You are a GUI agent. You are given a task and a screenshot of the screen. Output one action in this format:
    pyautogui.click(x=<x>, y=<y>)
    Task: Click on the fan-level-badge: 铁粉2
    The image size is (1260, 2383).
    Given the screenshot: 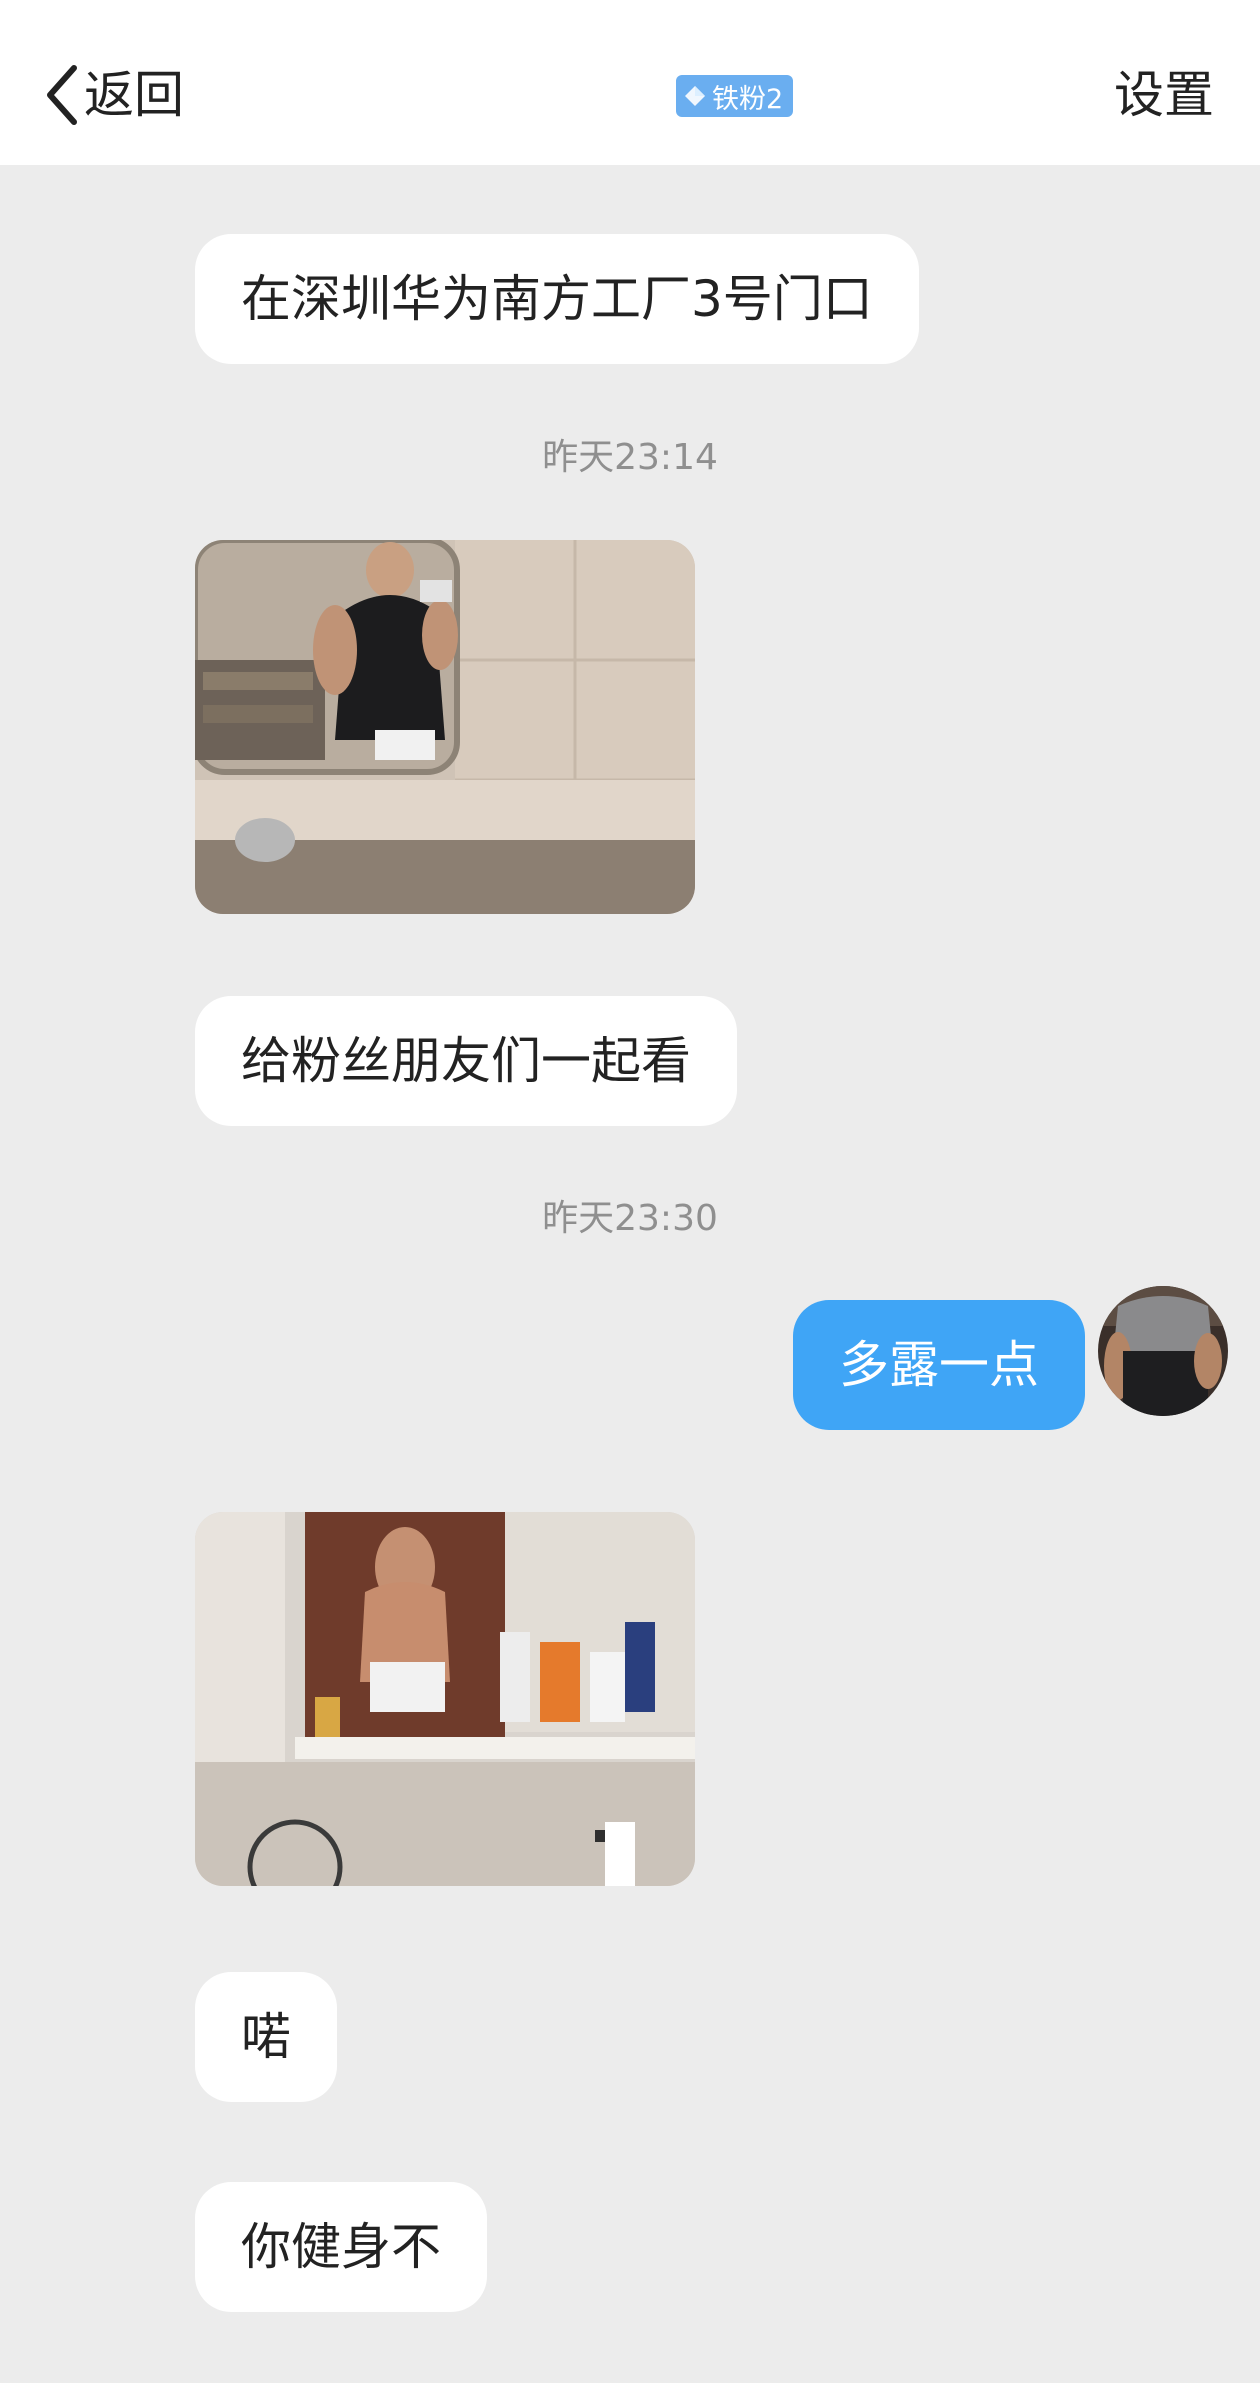 What is the action you would take?
    pyautogui.click(x=735, y=96)
    